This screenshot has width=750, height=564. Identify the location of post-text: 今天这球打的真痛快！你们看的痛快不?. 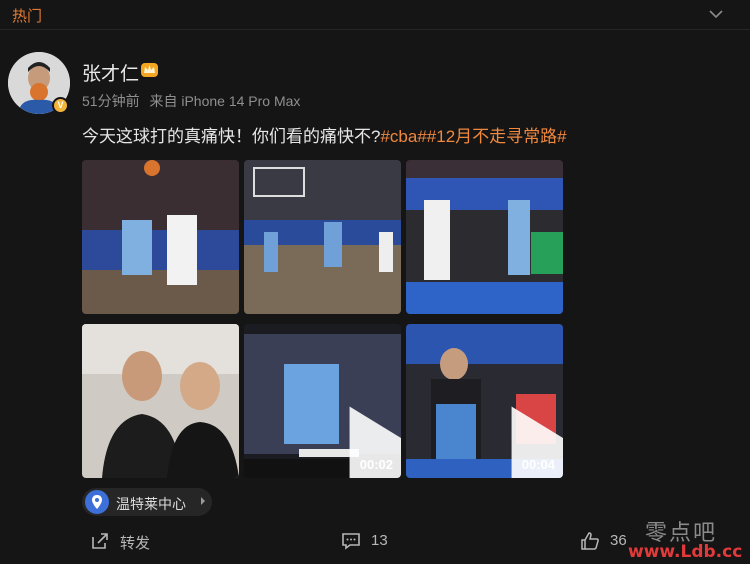
(231, 136).